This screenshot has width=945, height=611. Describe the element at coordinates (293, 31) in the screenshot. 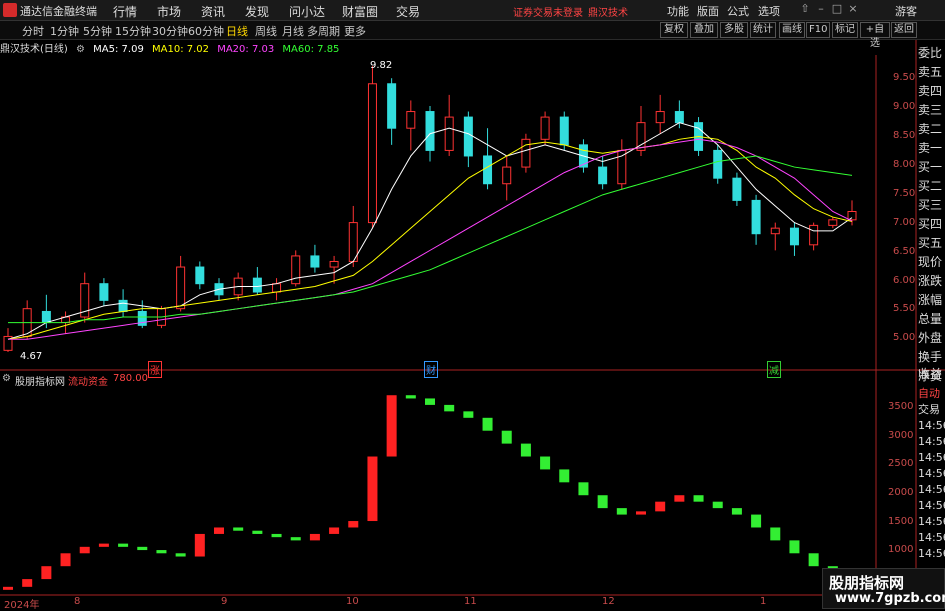

I see `tf-monthly: 月线` at that location.